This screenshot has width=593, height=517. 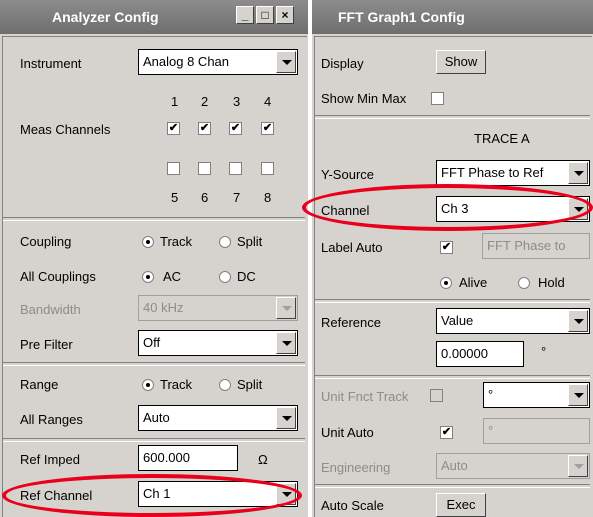 I want to click on instrument-label: Instrument, so click(x=51, y=63).